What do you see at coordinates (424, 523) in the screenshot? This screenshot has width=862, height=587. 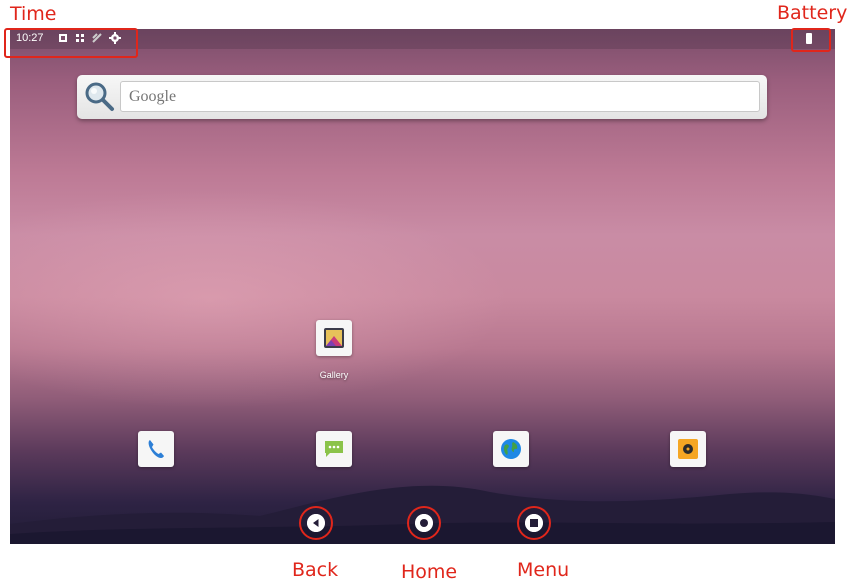 I see `home-highlight-ring` at bounding box center [424, 523].